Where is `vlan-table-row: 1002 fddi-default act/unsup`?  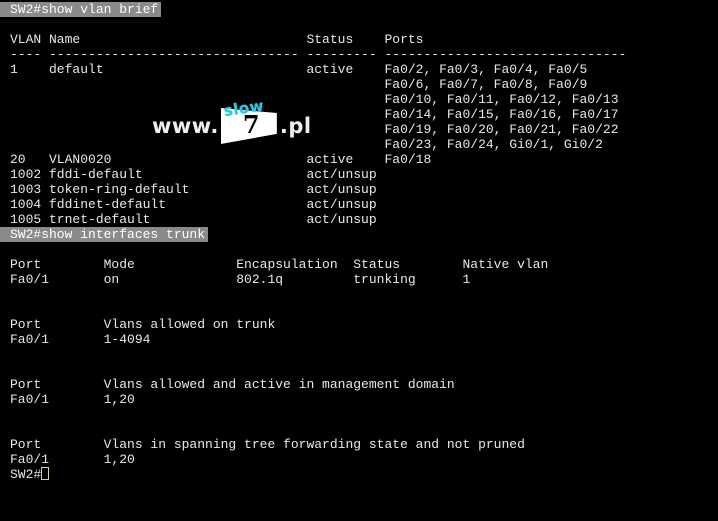
vlan-table-row: 1002 fddi-default act/unsup is located at coordinates (193, 174).